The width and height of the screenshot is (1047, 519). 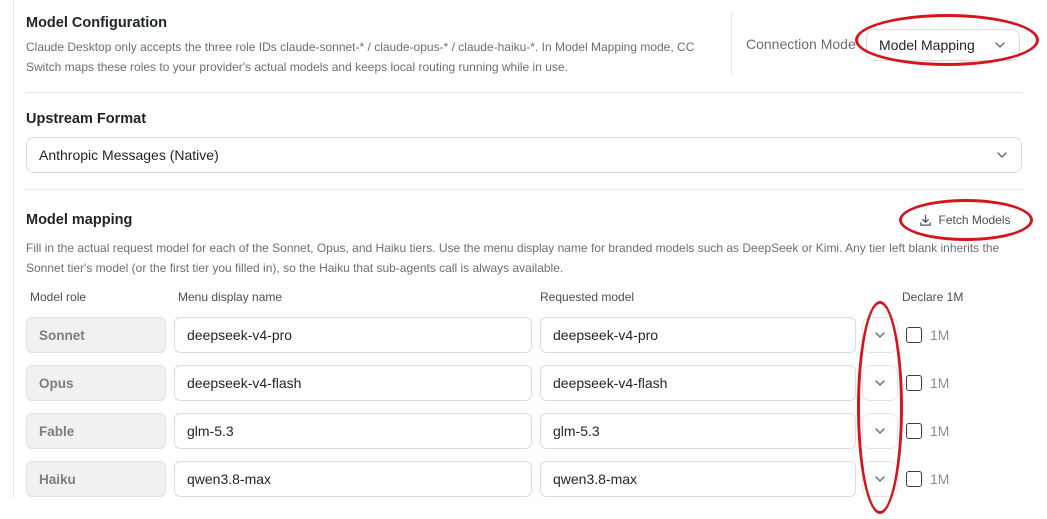 What do you see at coordinates (940, 479) in the screenshot?
I see `declare-1m-label-haiku: 1M` at bounding box center [940, 479].